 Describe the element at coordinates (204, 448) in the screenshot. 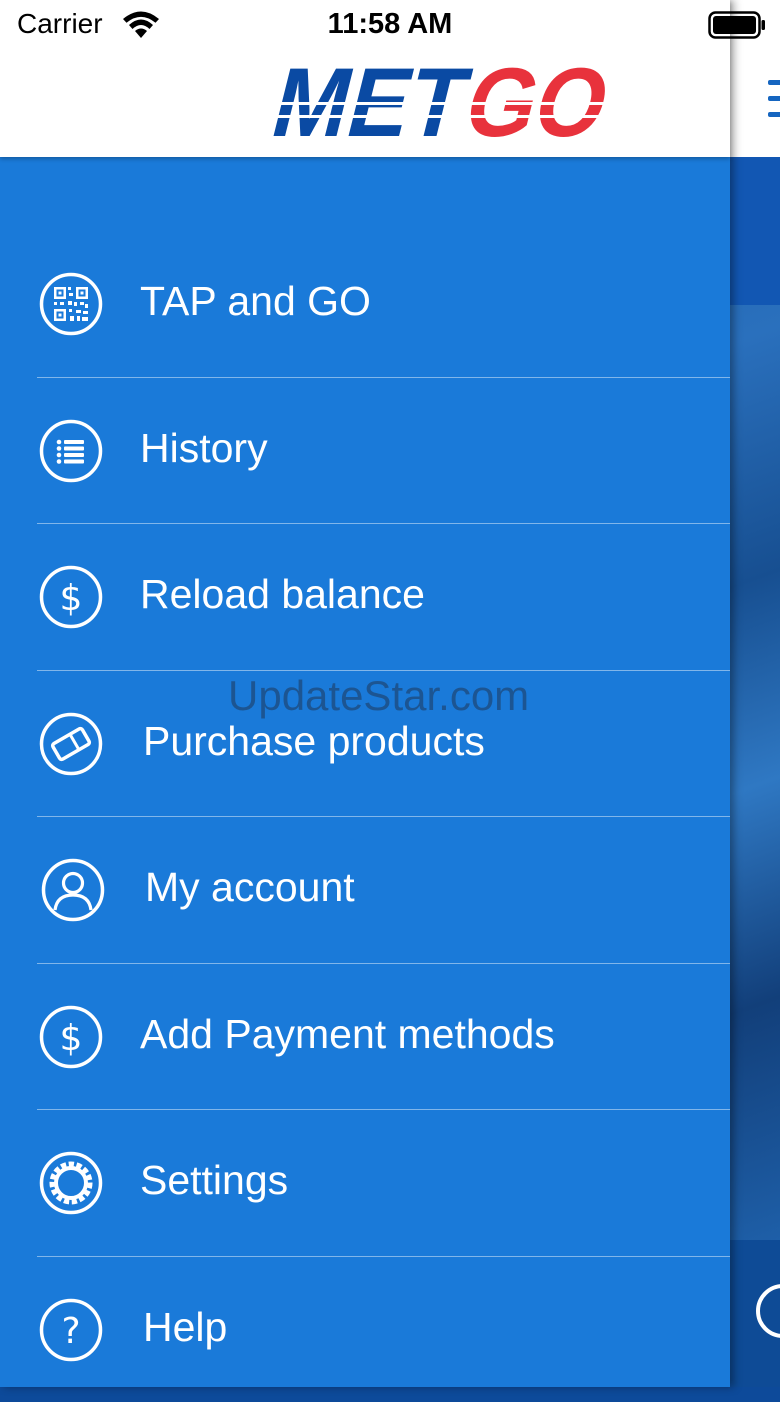

I see `menu-item-label: History` at that location.